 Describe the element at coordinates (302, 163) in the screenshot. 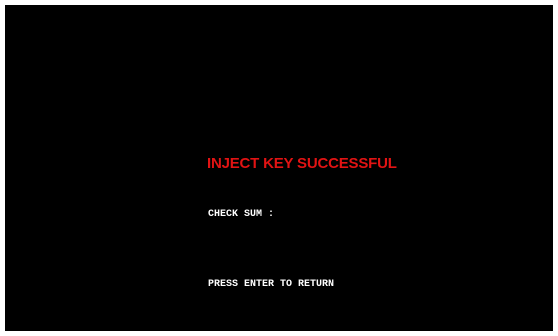

I see `status-title: INJECT KEY SUCCESSFUL` at that location.